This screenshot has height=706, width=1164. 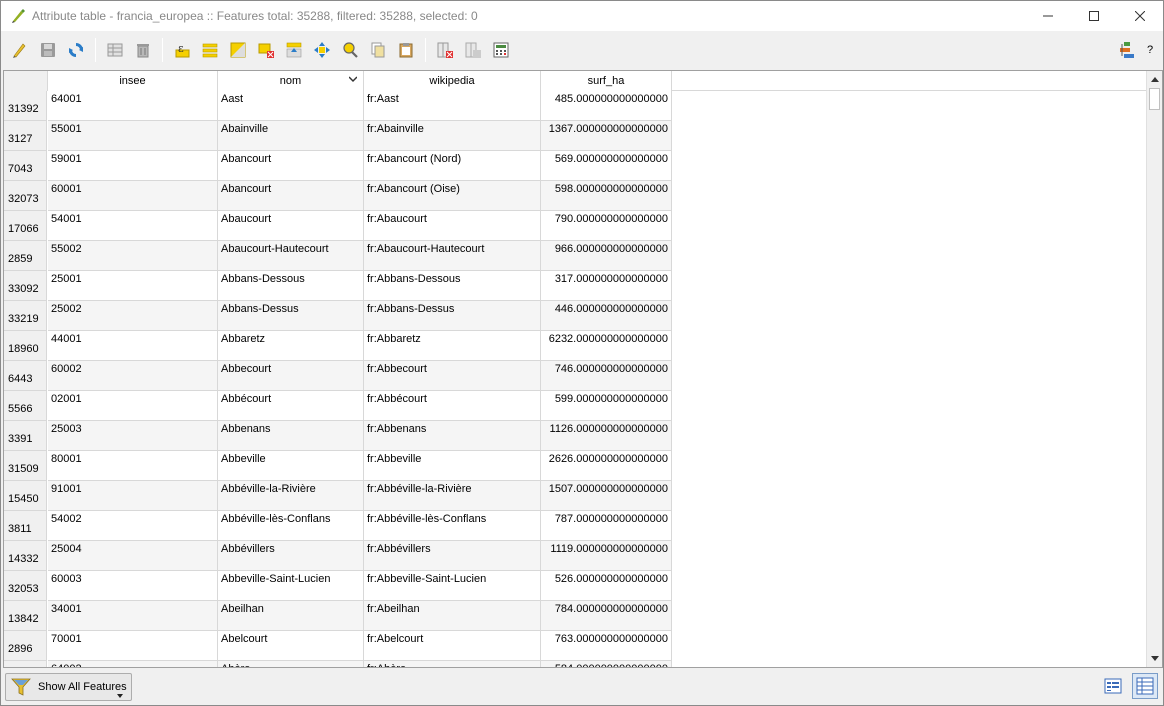 What do you see at coordinates (133, 166) in the screenshot?
I see `cell-insee: 59001` at bounding box center [133, 166].